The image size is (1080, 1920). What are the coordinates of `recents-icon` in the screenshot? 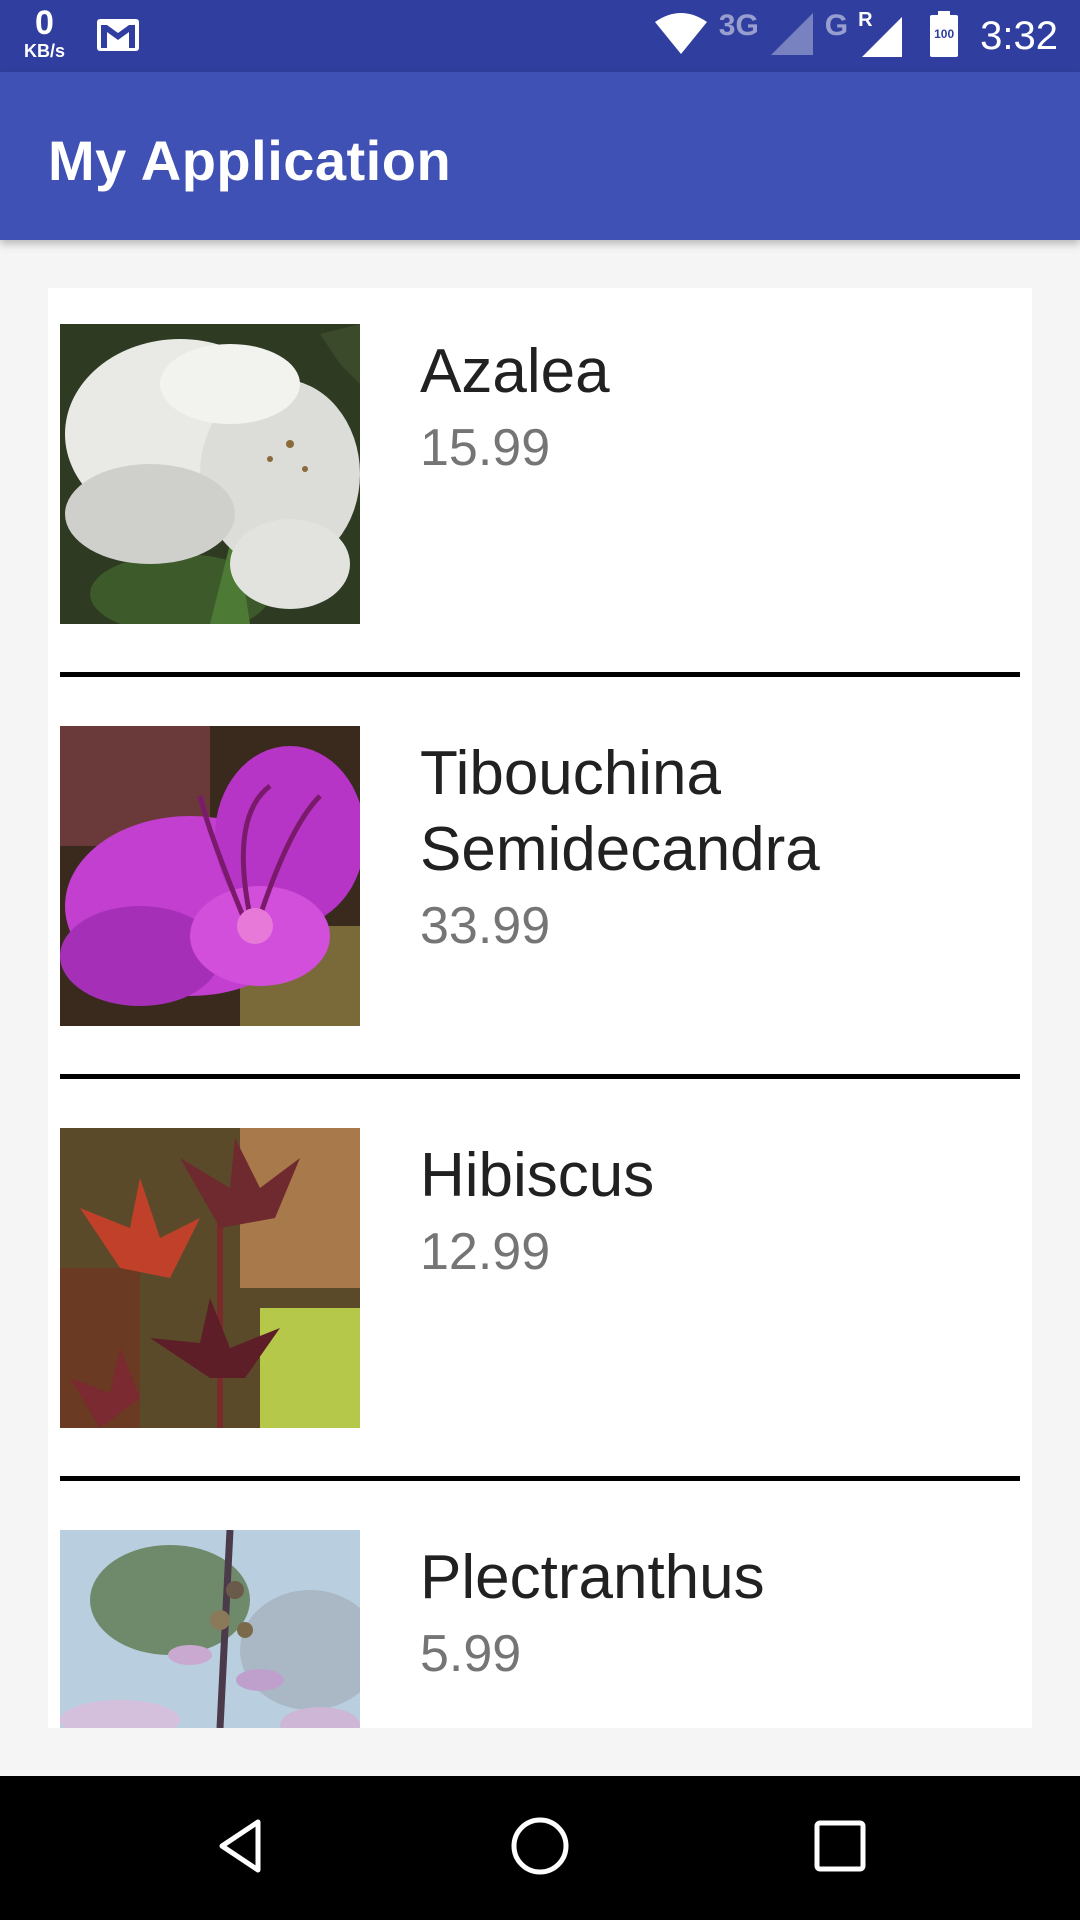 It's located at (840, 1848).